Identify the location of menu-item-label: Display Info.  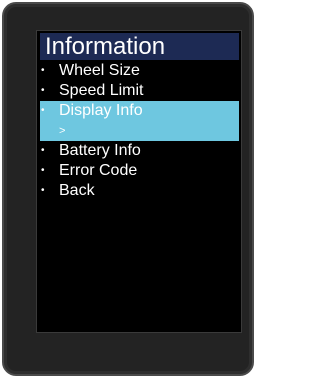
(101, 110).